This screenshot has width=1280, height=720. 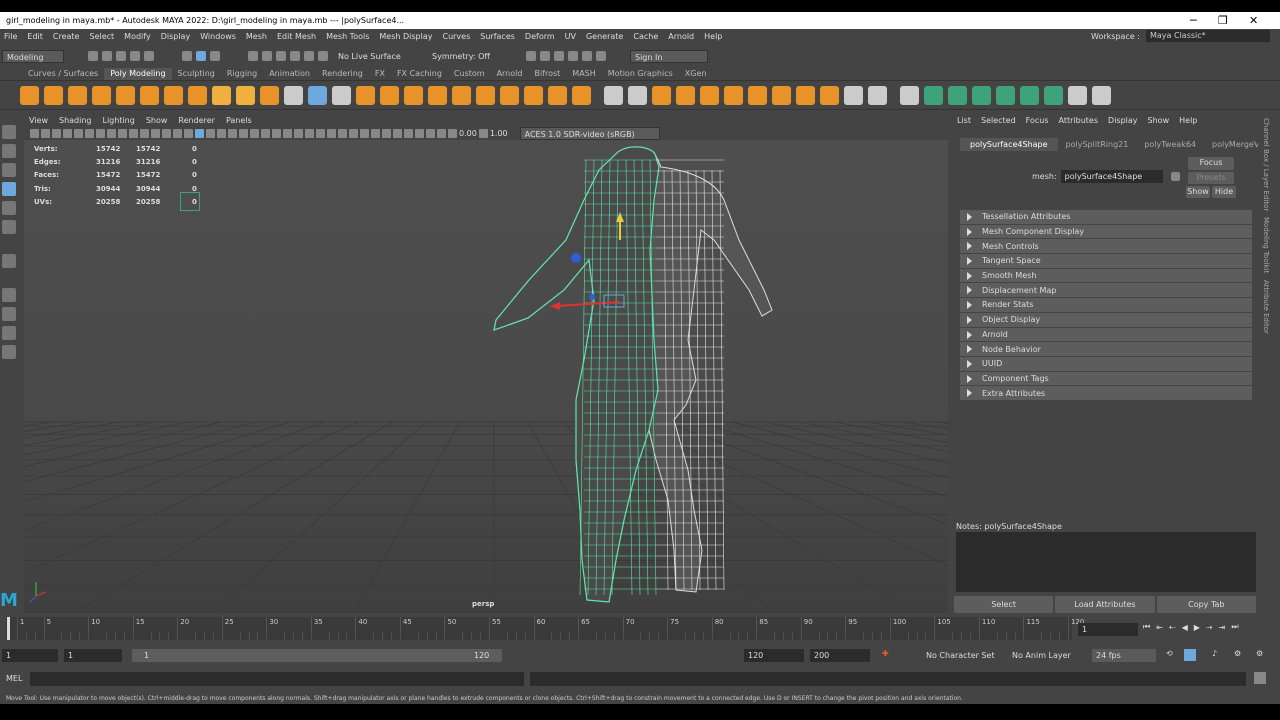 I want to click on minimize-icon: ─, so click(x=1193, y=20).